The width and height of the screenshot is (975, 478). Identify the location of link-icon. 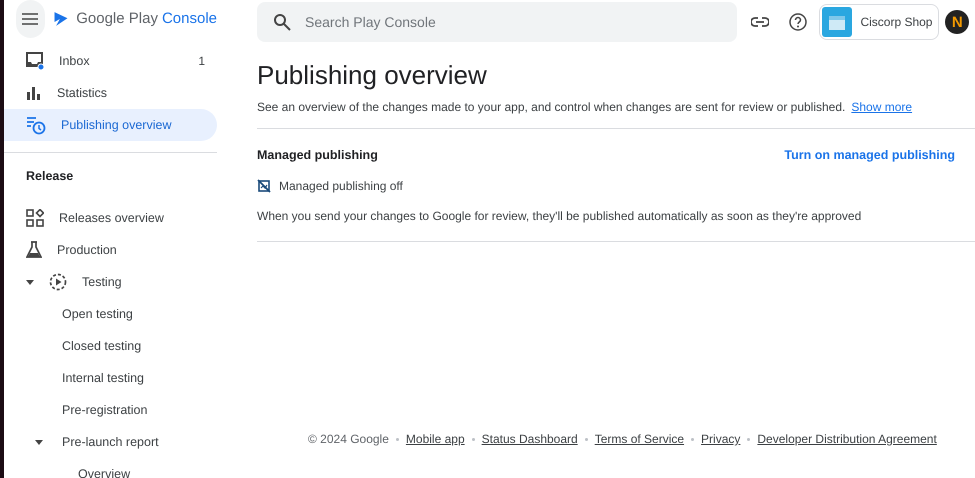
(760, 22).